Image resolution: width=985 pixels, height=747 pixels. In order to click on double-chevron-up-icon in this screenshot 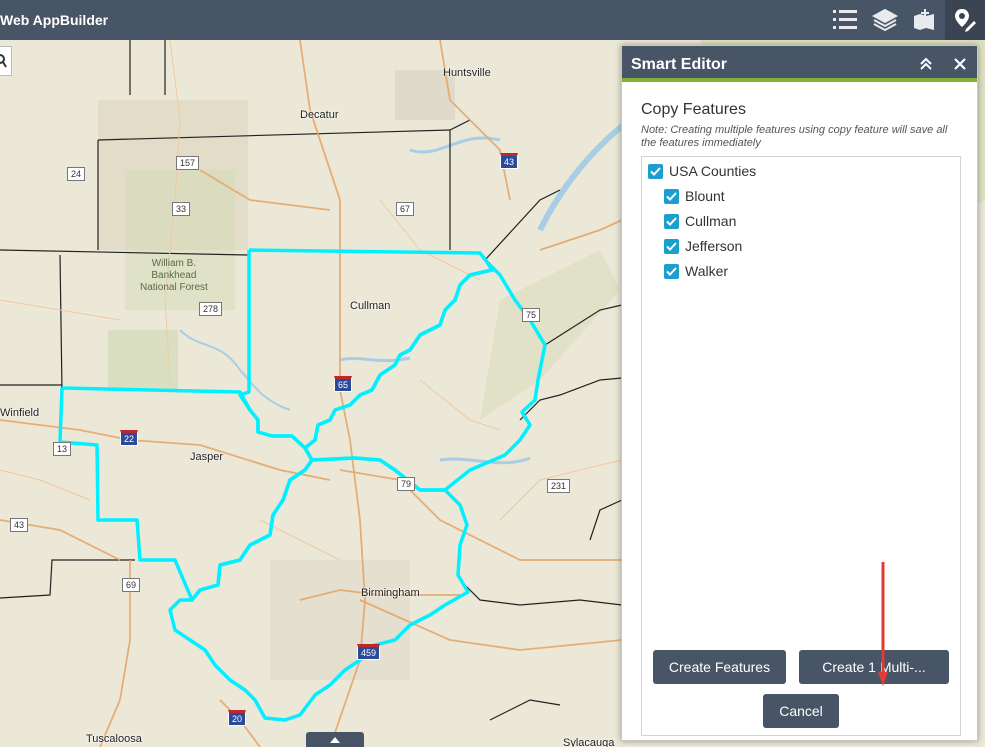, I will do `click(926, 63)`.